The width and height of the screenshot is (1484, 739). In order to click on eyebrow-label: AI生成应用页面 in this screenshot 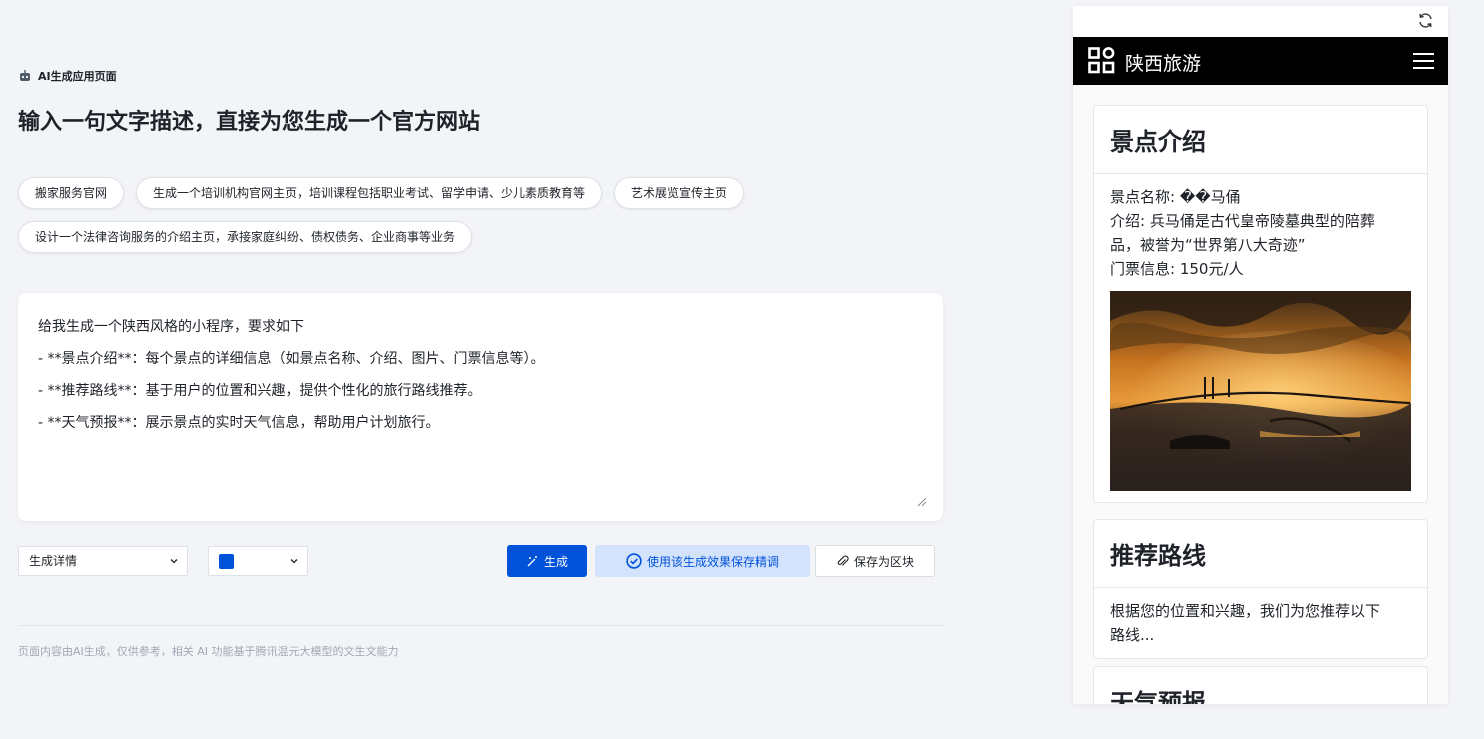, I will do `click(77, 76)`.